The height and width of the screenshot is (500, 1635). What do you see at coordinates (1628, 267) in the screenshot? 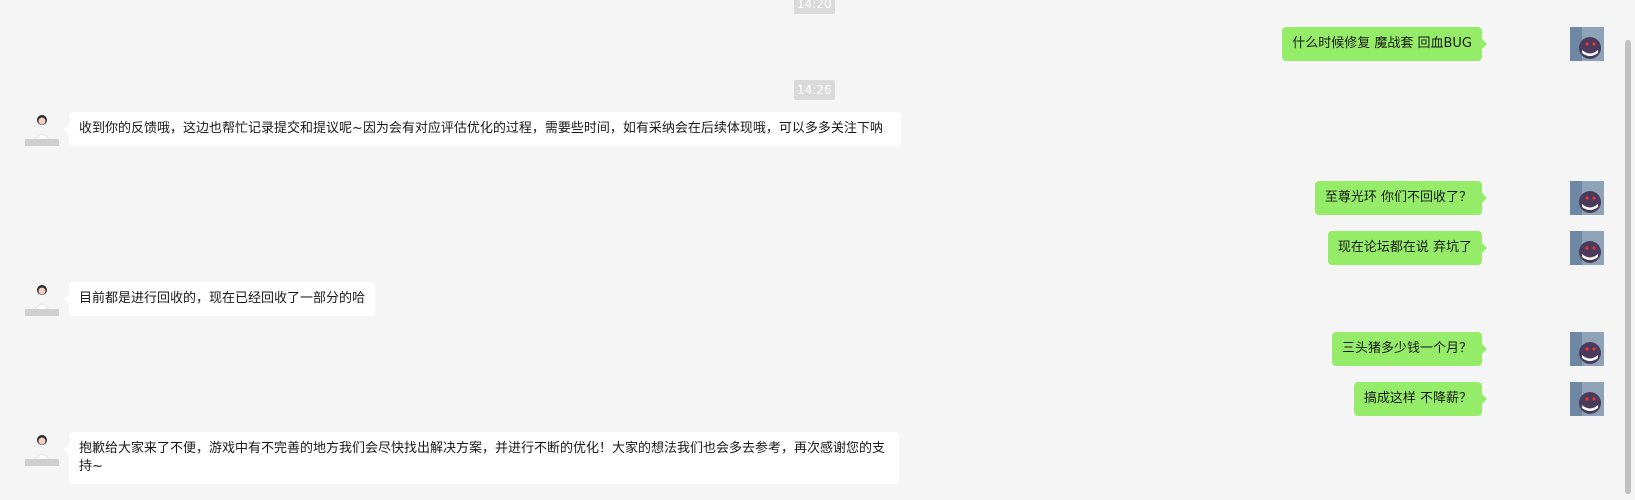
I see `scrollbar-thumb` at bounding box center [1628, 267].